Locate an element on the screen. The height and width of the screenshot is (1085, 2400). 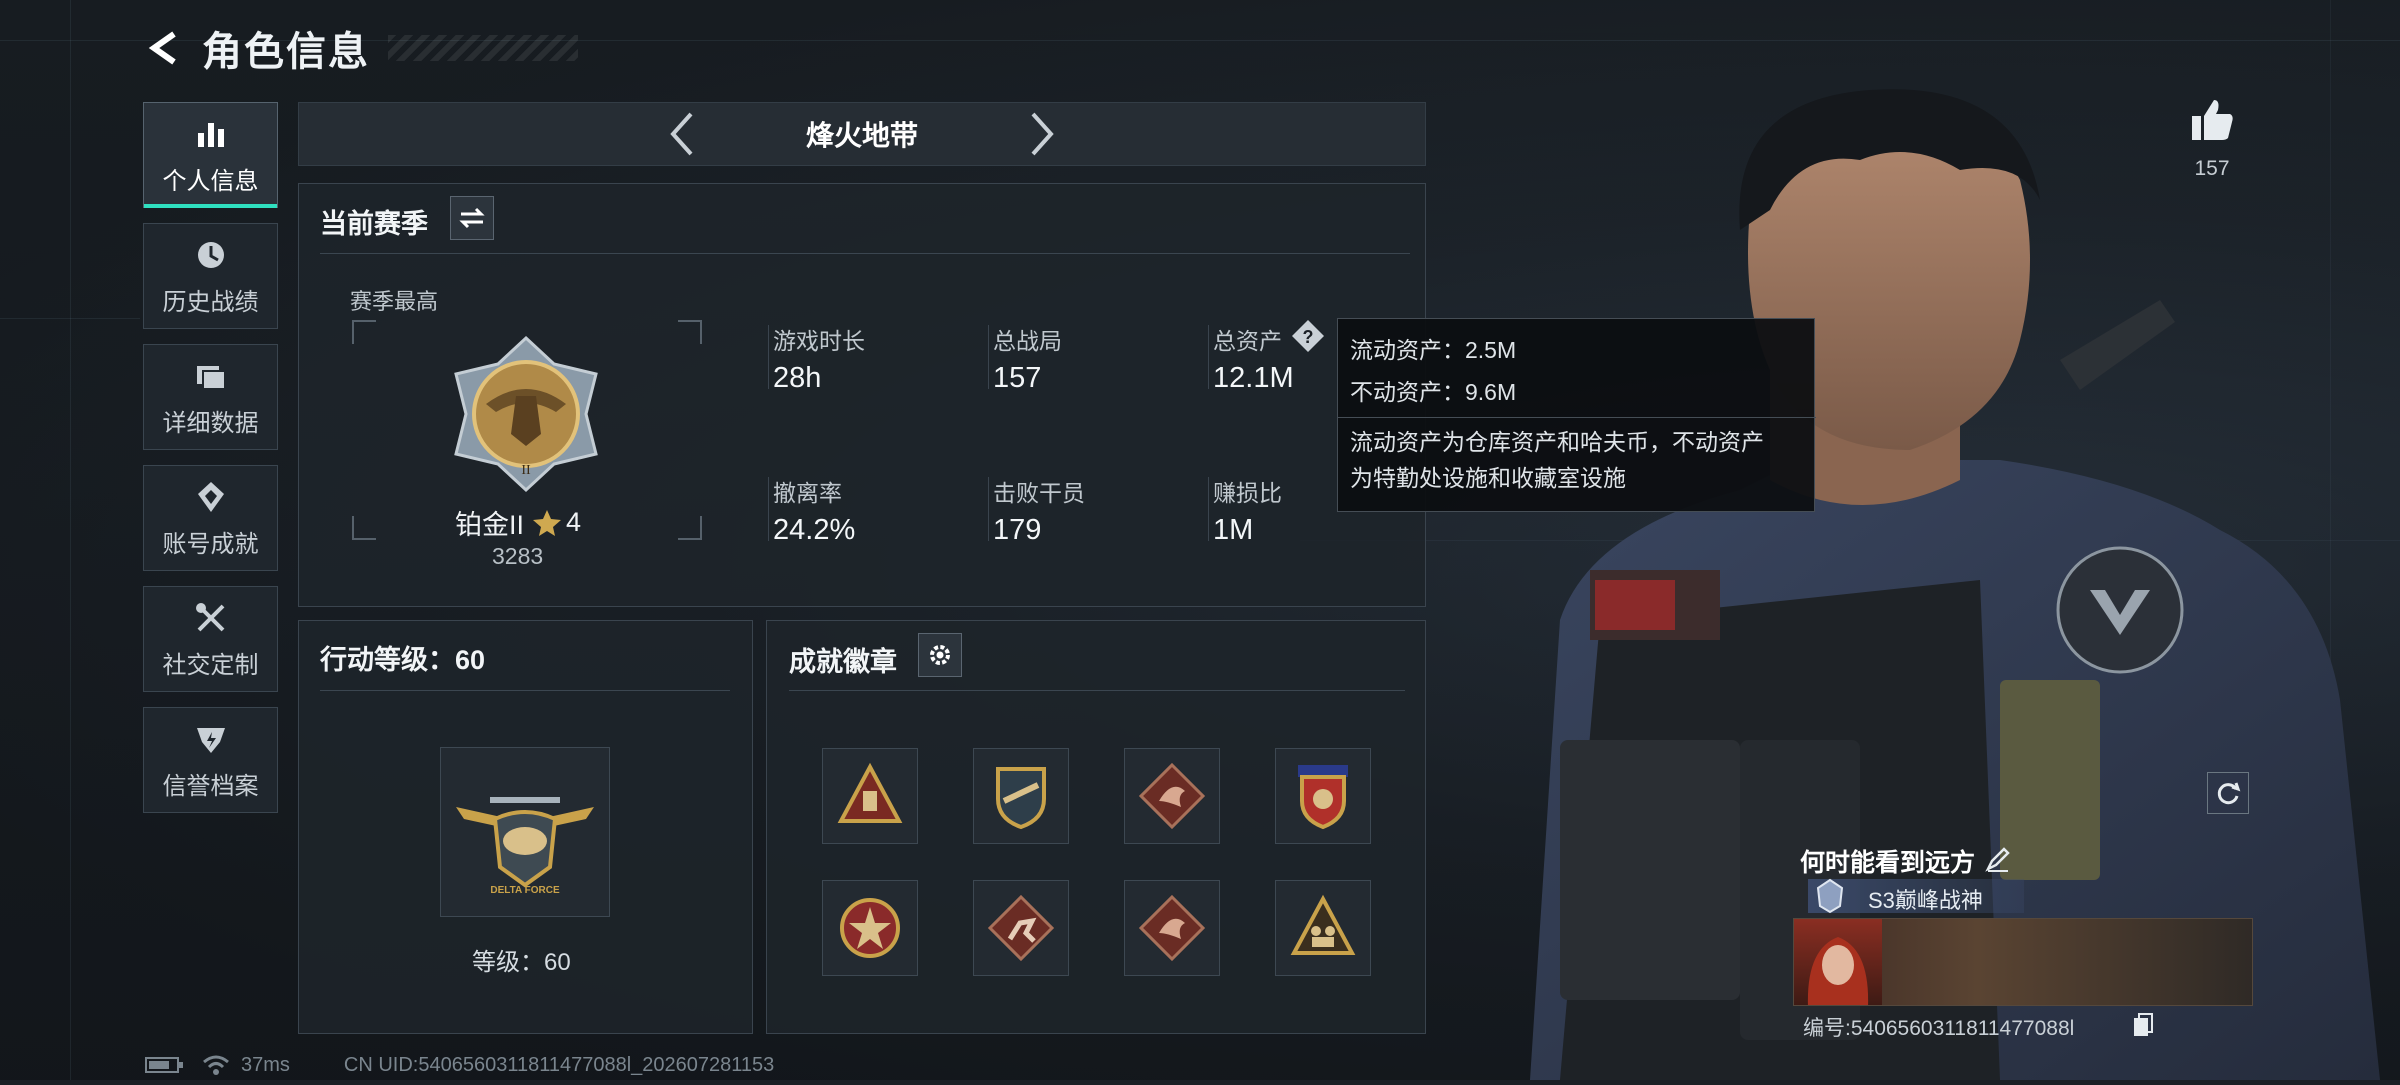
runner-badge-icon is located at coordinates (1021, 928).